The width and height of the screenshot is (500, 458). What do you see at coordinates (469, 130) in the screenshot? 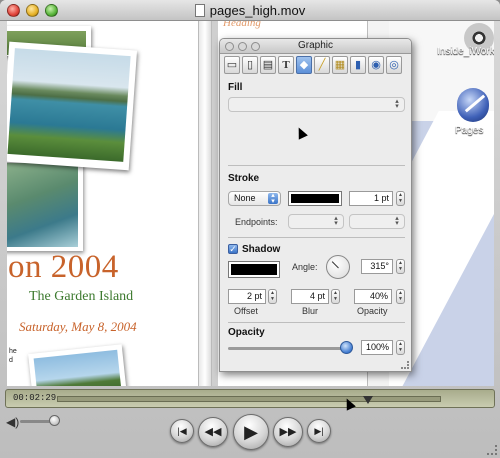
I see `pages-icon-label: Pages` at bounding box center [469, 130].